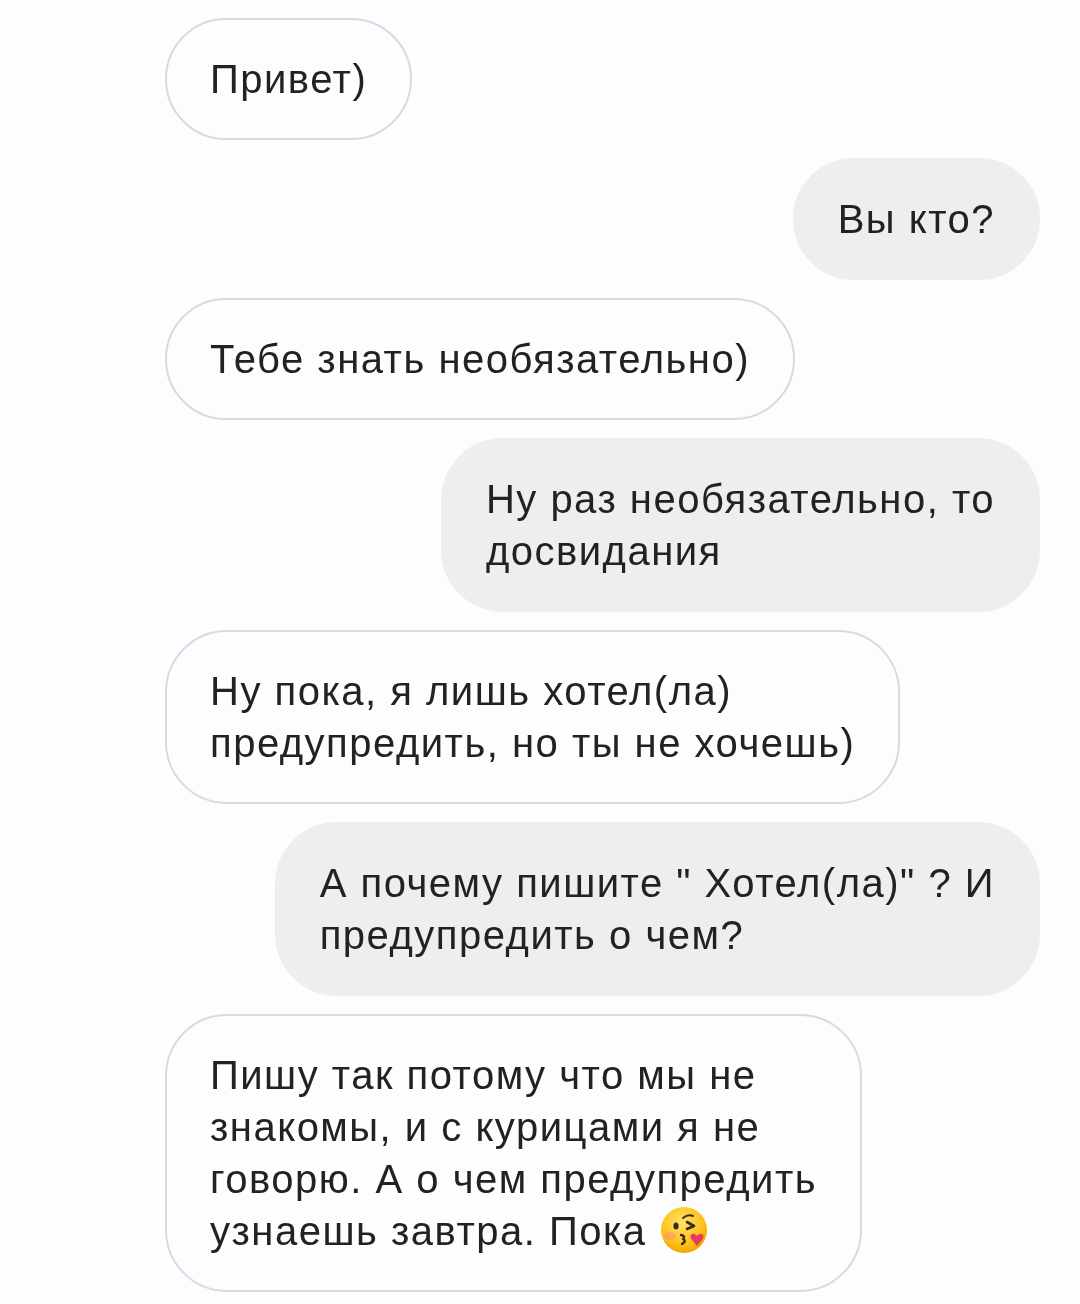 This screenshot has width=1080, height=1304. Describe the element at coordinates (289, 79) in the screenshot. I see `message-text: Привет)` at that location.